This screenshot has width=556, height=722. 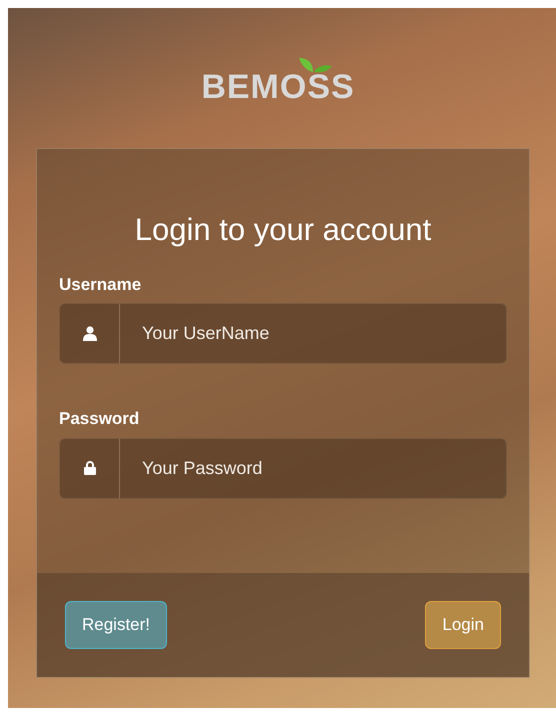 I want to click on login-button: Login, so click(x=463, y=625).